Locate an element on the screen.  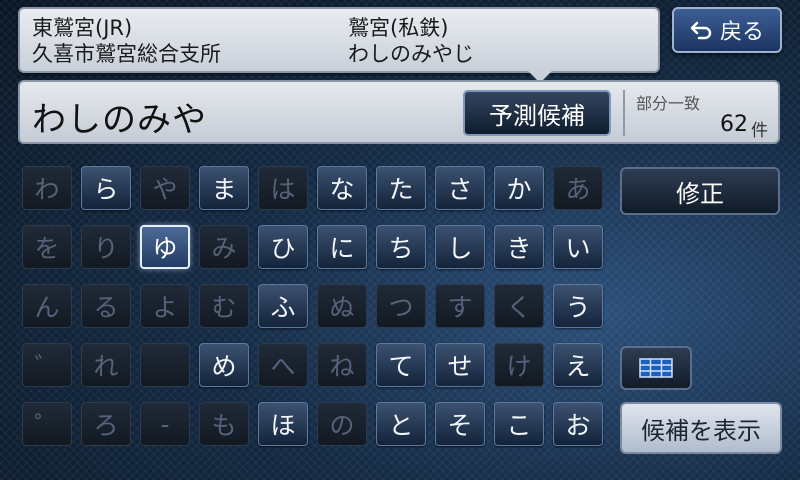
kana-key: ぬ is located at coordinates (342, 306).